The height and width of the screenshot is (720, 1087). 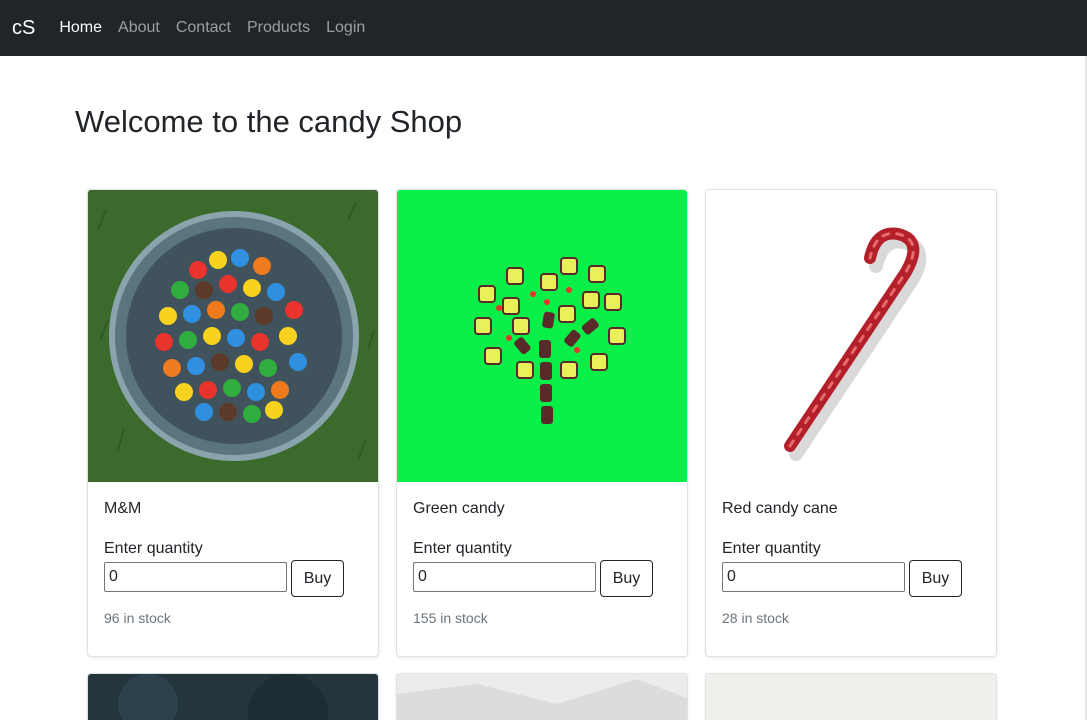 What do you see at coordinates (269, 121) in the screenshot?
I see `page-title: Welcome to the candy Shop` at bounding box center [269, 121].